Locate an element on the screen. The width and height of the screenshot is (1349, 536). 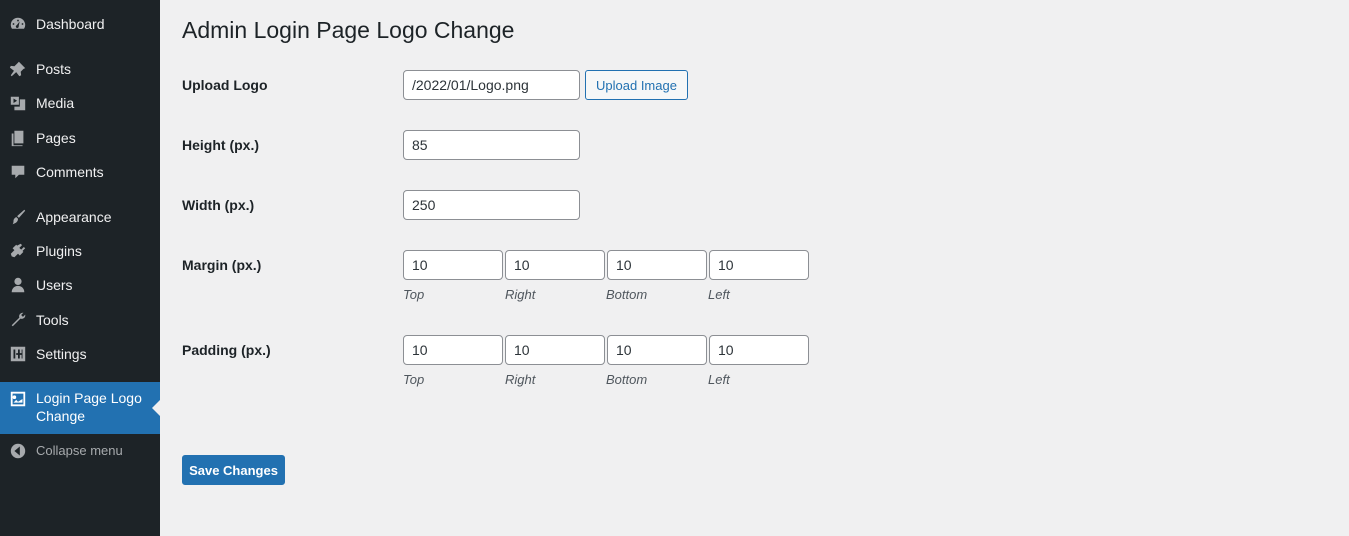
pin-icon is located at coordinates (18, 69).